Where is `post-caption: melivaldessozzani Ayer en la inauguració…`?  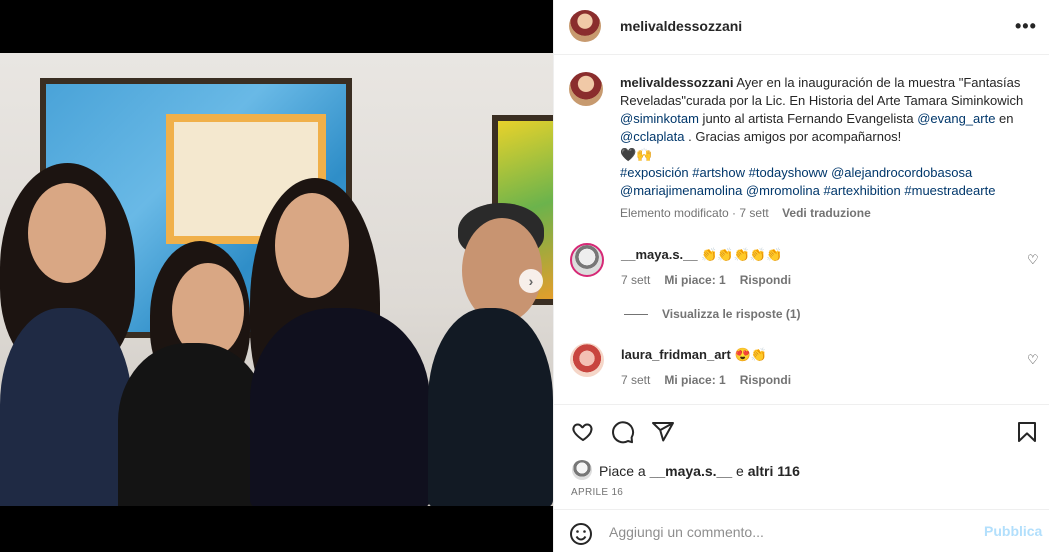 post-caption: melivaldessozzani Ayer en la inauguració… is located at coordinates (826, 137).